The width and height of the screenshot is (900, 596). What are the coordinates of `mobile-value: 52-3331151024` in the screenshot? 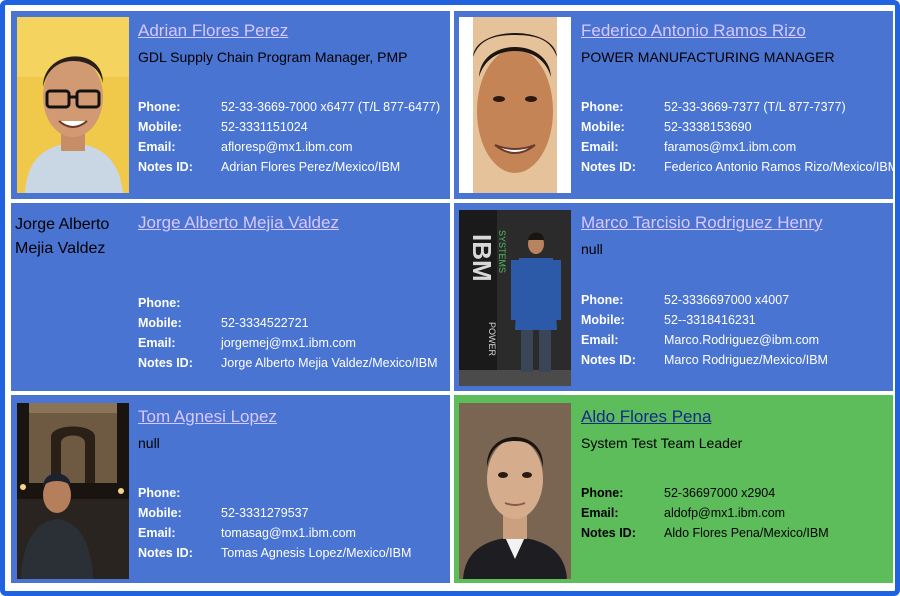 It's located at (264, 127).